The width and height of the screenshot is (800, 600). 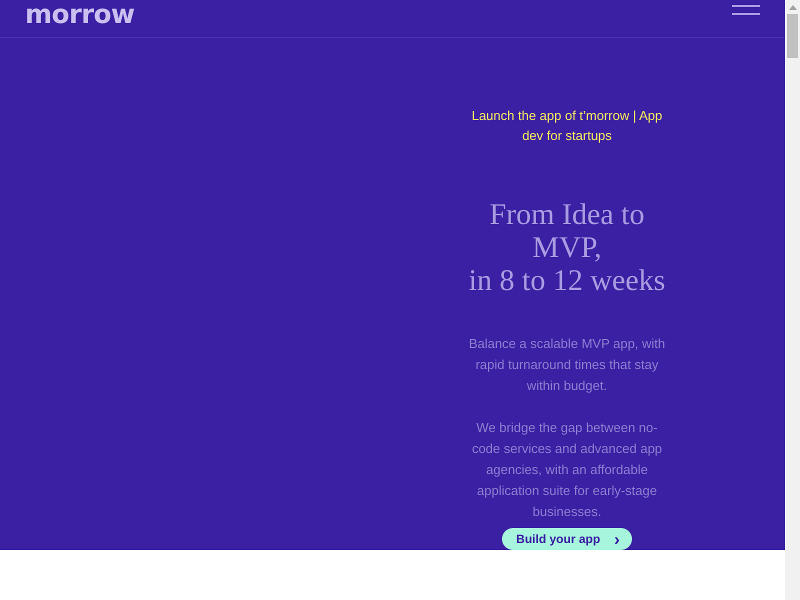 I want to click on logo: morrow, so click(x=79, y=15).